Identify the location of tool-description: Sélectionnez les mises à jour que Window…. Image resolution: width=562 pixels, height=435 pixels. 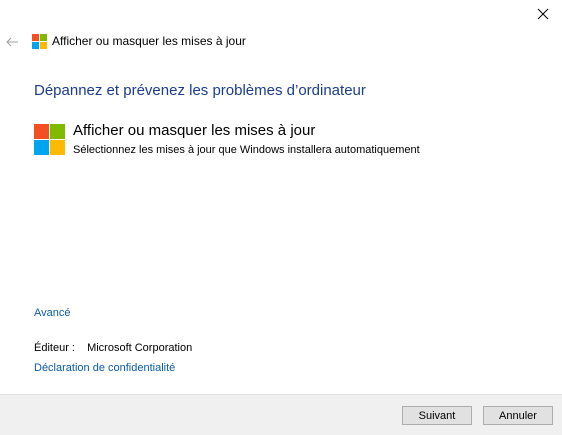
(246, 150).